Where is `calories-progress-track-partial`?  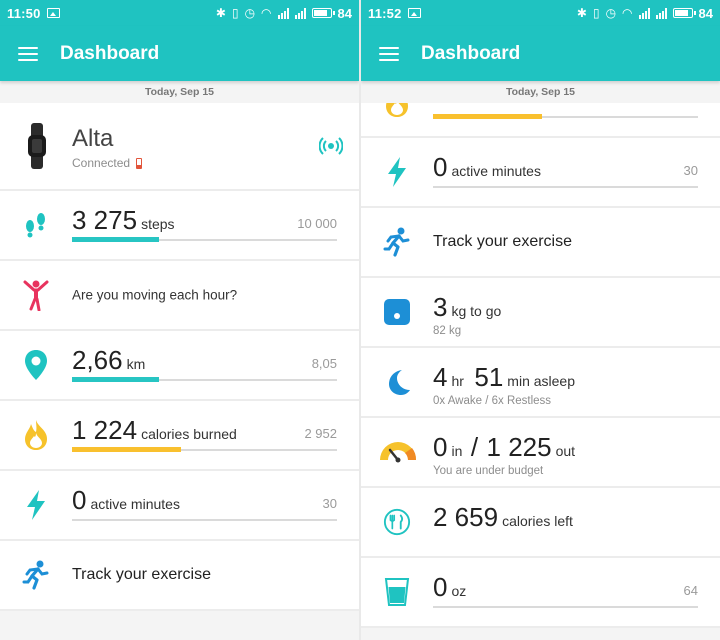
calories-progress-track-partial is located at coordinates (565, 116).